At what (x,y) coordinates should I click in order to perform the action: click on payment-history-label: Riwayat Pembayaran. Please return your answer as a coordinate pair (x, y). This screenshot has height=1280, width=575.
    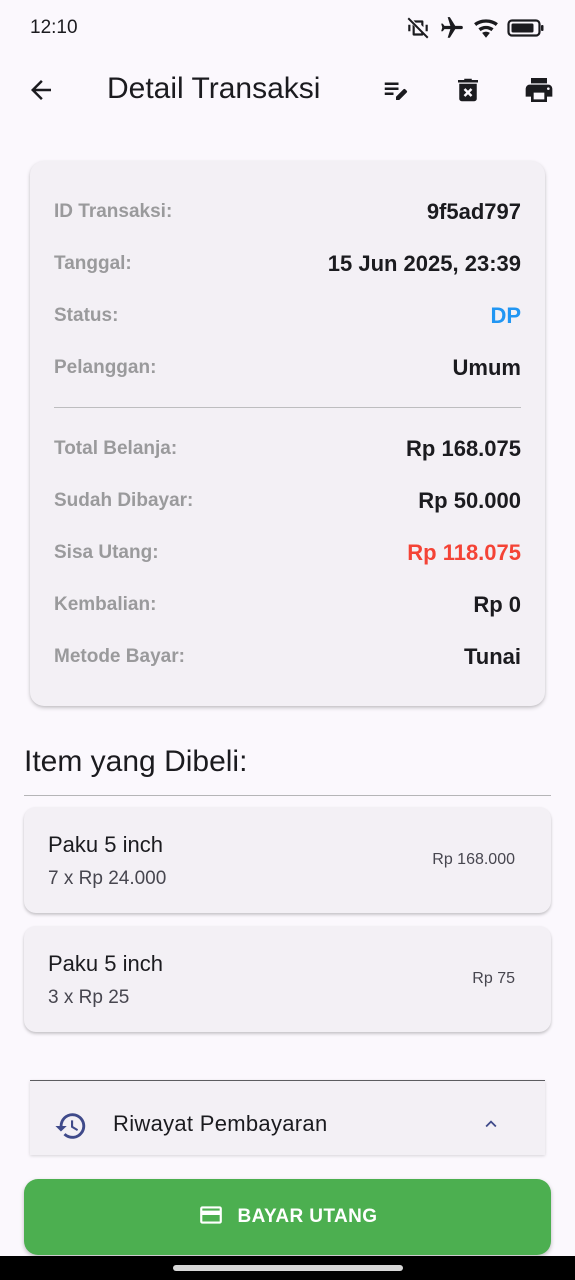
    Looking at the image, I should click on (220, 1123).